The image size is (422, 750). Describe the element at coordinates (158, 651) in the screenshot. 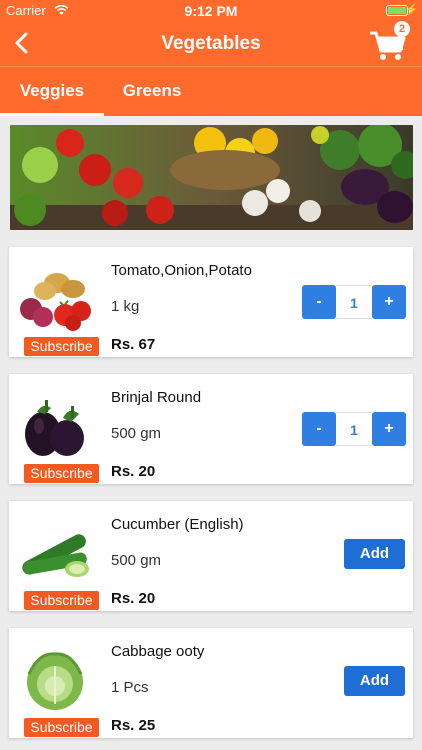

I see `product-name: Cabbage ooty` at that location.